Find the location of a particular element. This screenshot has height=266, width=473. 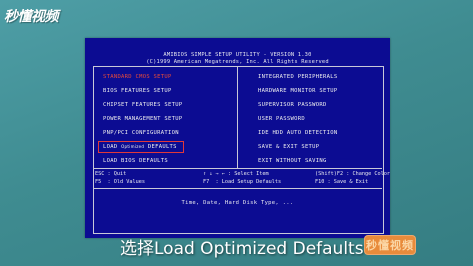

menu-user-password: USER PASSWORD is located at coordinates (281, 119).